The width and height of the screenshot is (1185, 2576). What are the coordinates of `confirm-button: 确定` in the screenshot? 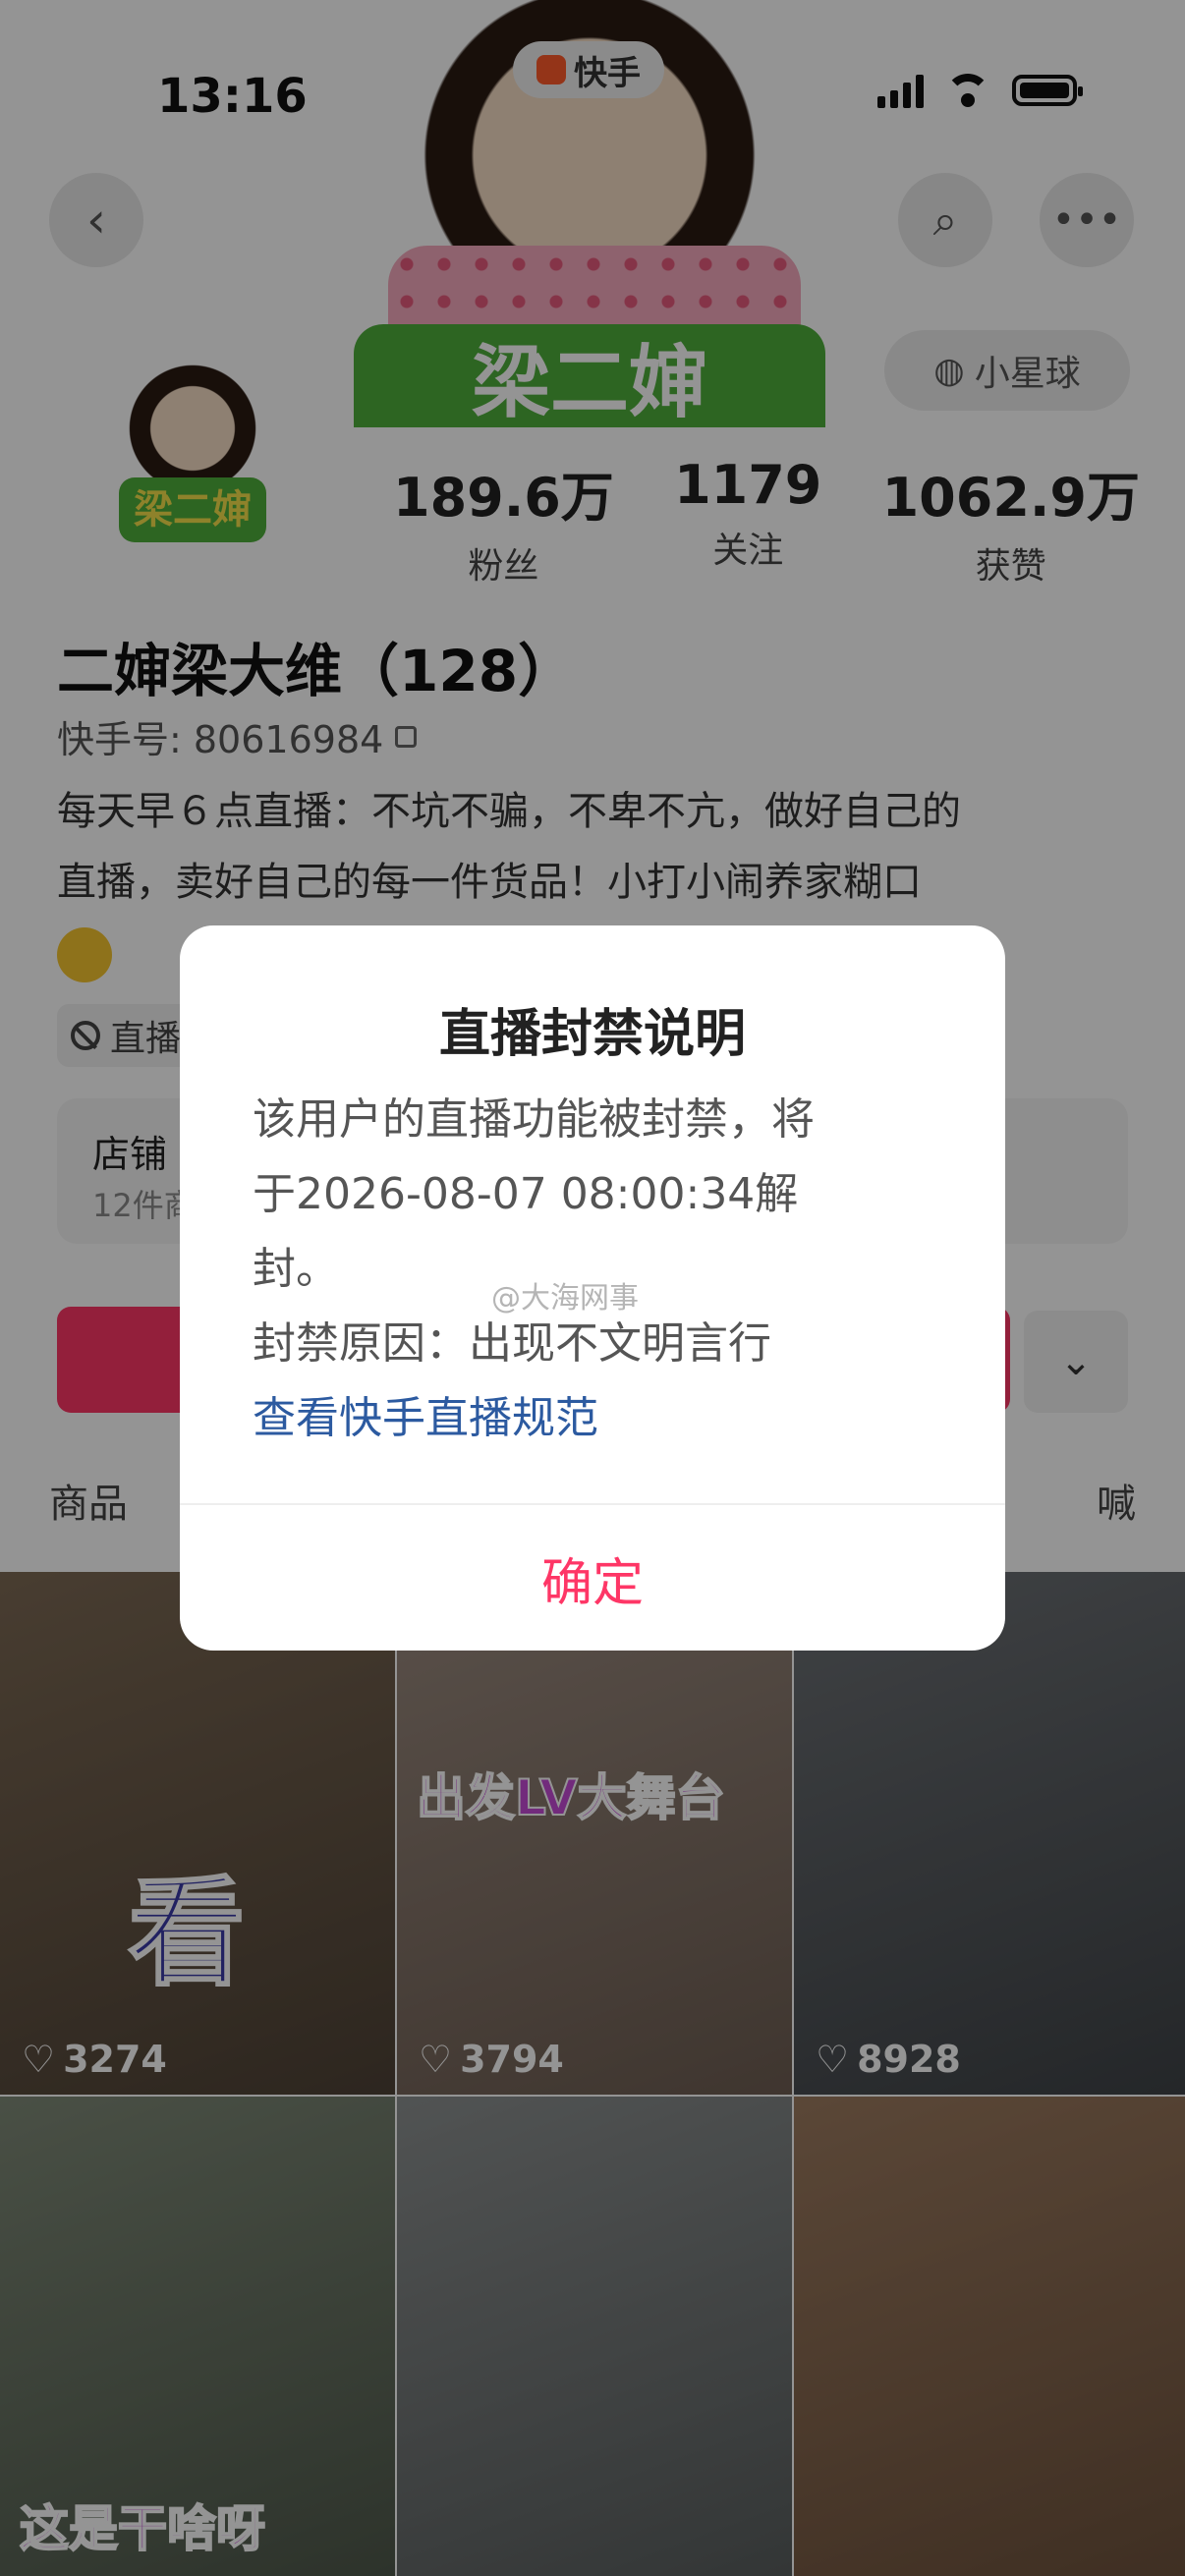 It's located at (592, 1578).